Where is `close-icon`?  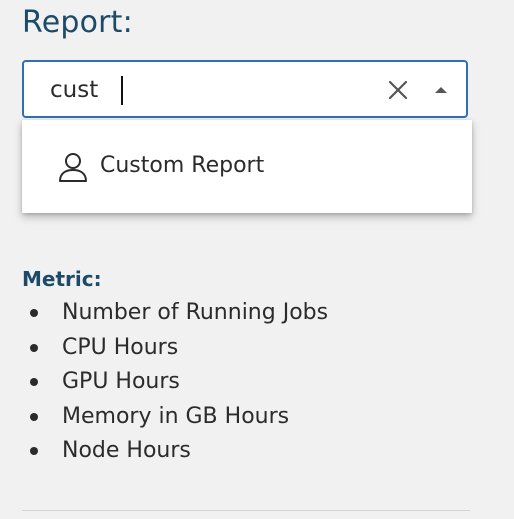
close-icon is located at coordinates (398, 90).